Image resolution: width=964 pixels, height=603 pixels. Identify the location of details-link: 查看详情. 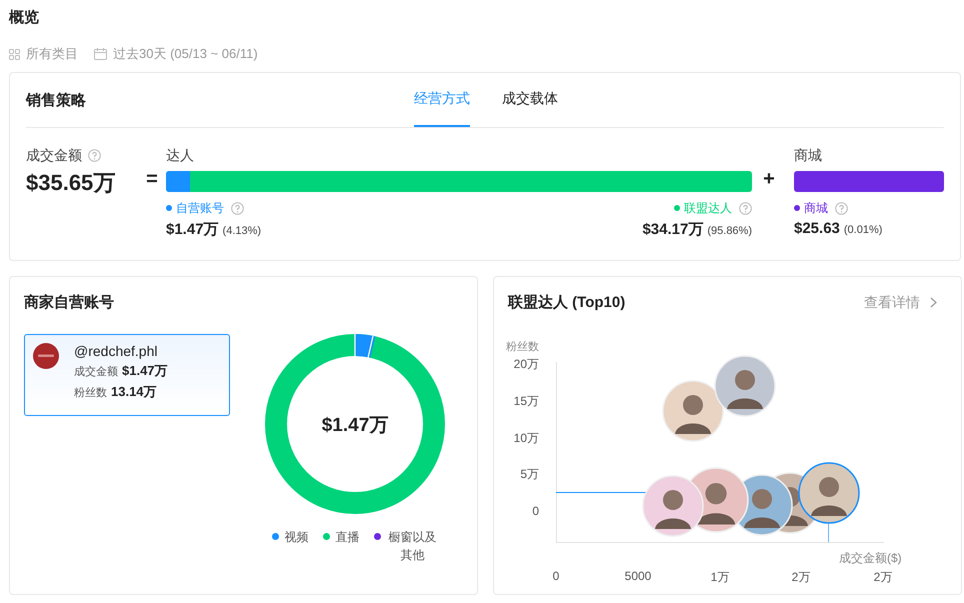
(900, 303).